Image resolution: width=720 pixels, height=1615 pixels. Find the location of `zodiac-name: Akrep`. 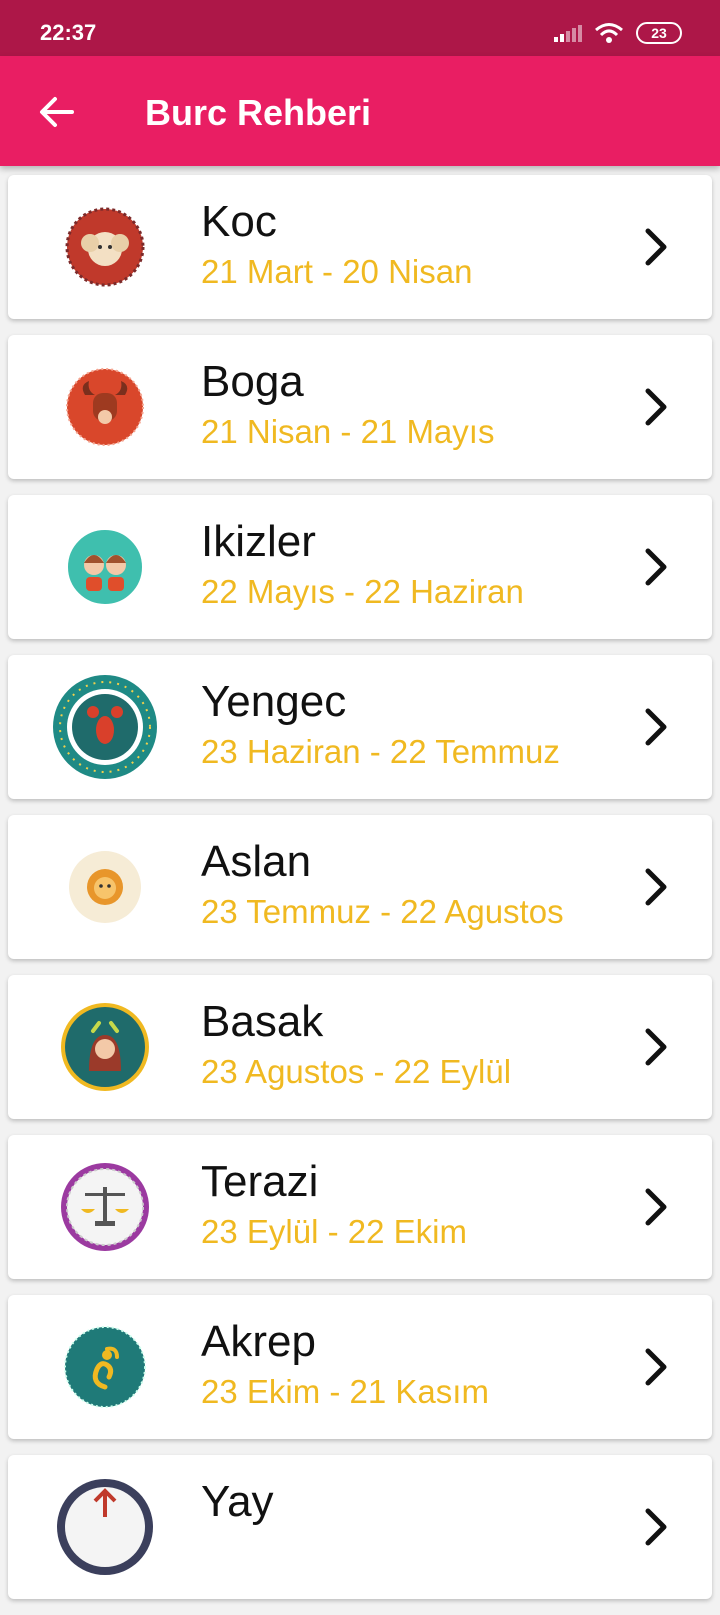

zodiac-name: Akrep is located at coordinates (258, 1341).